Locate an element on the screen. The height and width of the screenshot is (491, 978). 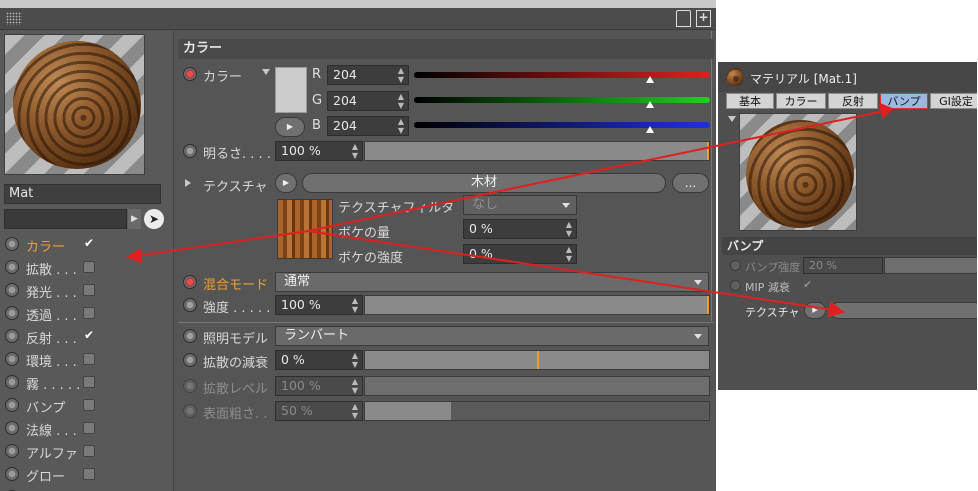
mip-radio is located at coordinates (735, 285).